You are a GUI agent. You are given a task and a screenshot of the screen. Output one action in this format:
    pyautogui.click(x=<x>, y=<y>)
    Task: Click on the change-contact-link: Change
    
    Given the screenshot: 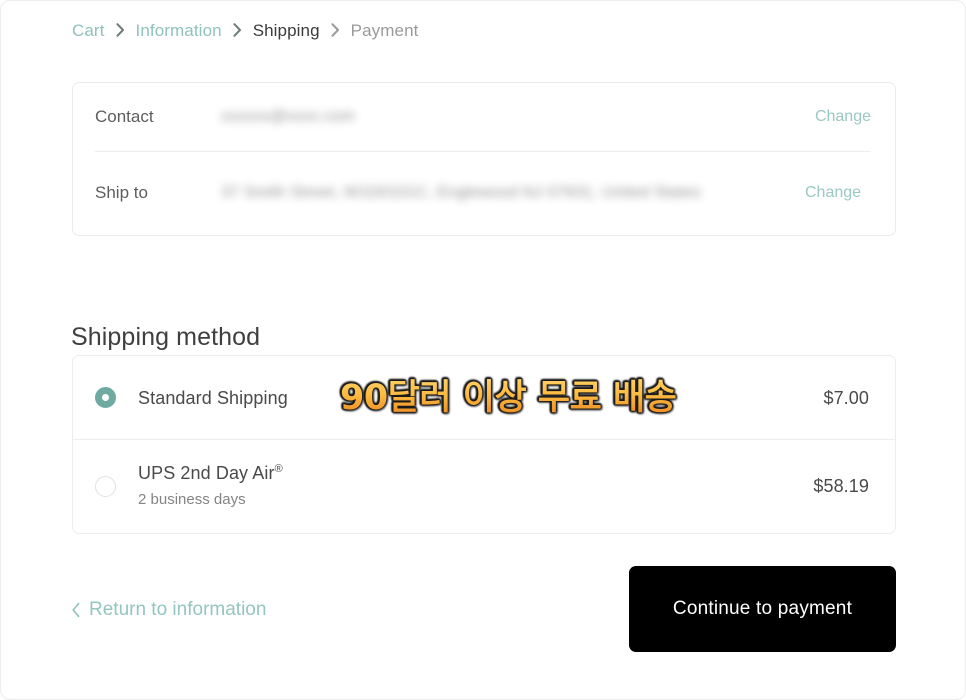 What is the action you would take?
    pyautogui.click(x=843, y=117)
    